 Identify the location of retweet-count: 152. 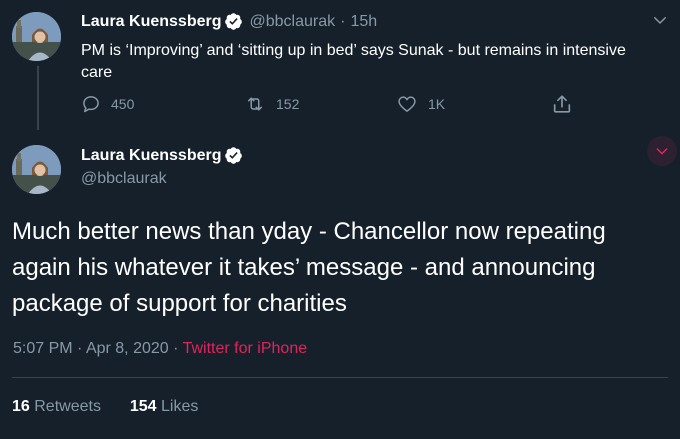
(288, 104).